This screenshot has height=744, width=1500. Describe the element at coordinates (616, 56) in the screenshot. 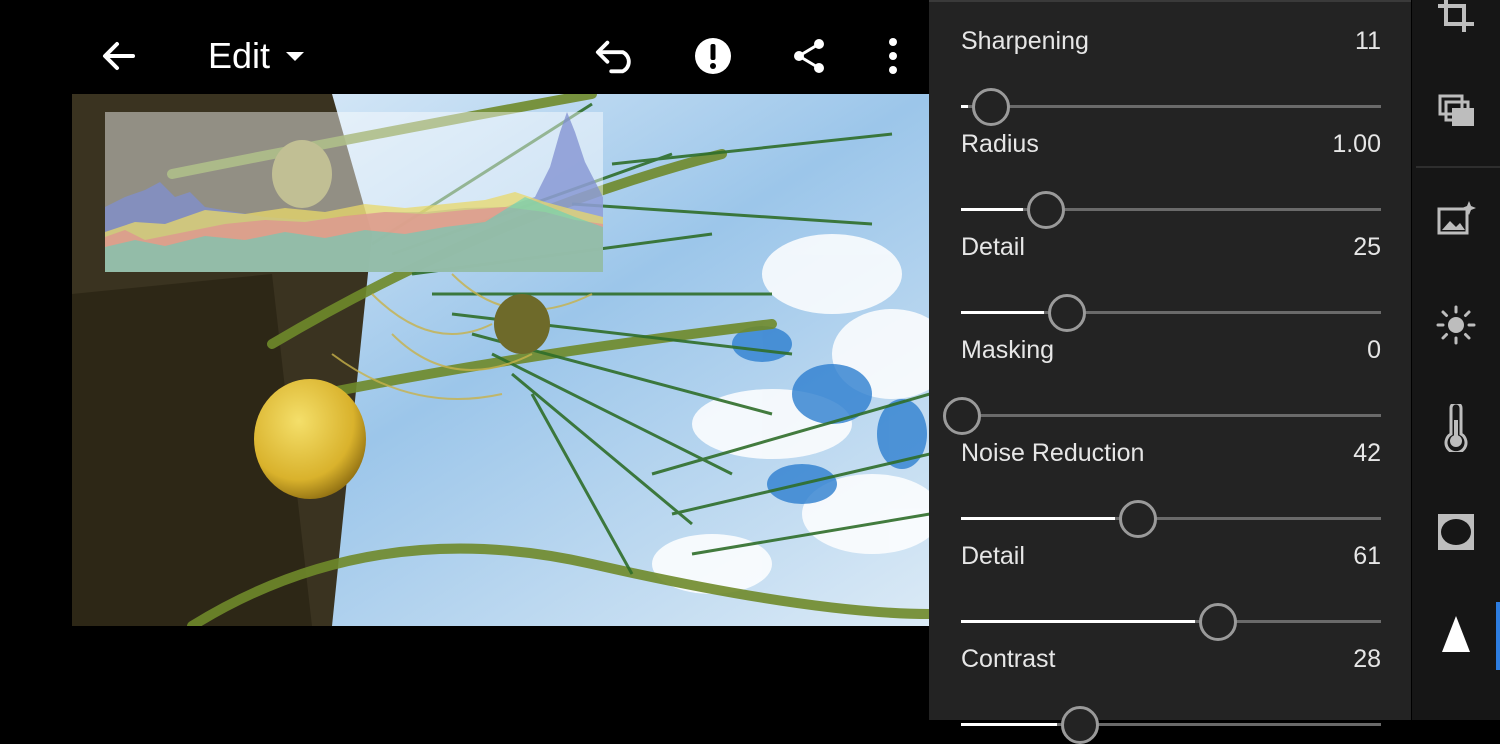

I see `undo-icon` at that location.